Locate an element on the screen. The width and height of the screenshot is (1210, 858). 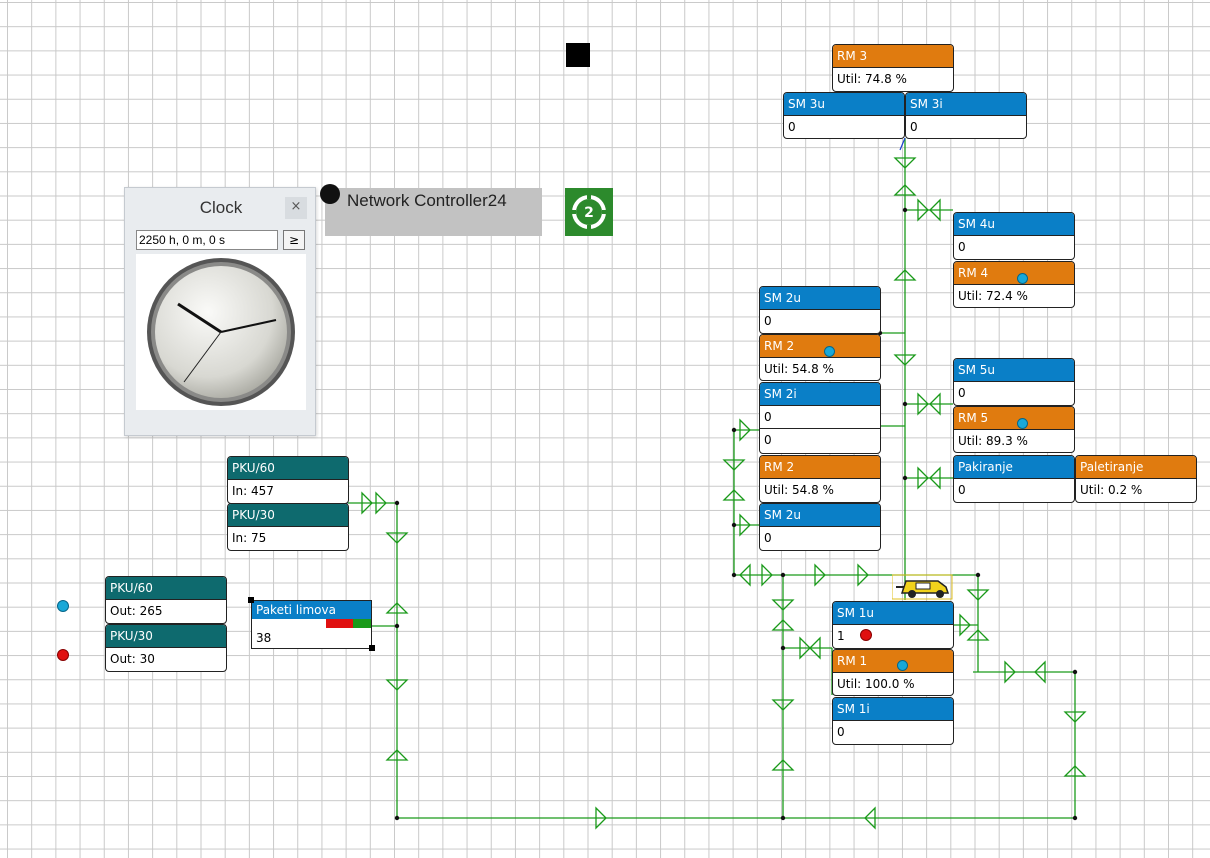
block-title: SM 4u is located at coordinates (1014, 224).